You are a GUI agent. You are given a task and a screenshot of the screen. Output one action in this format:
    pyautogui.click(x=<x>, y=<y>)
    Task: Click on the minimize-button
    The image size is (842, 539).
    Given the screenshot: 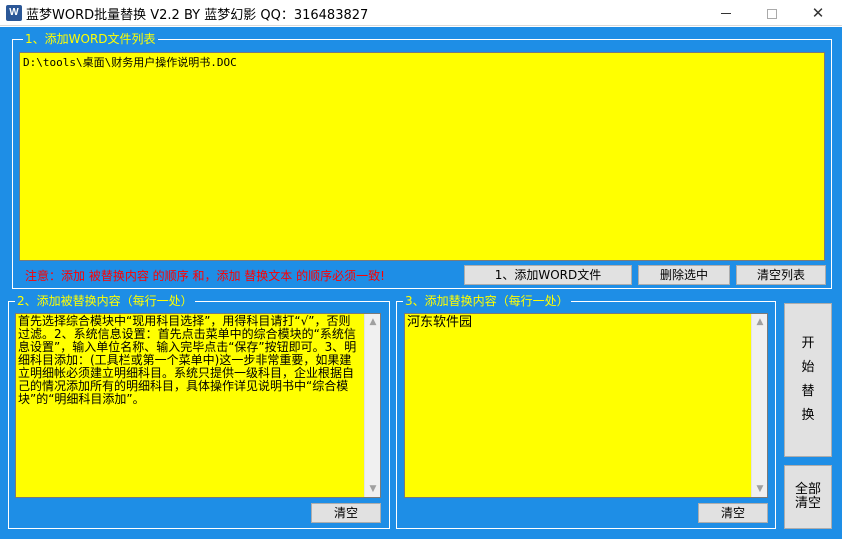 What is the action you would take?
    pyautogui.click(x=726, y=13)
    